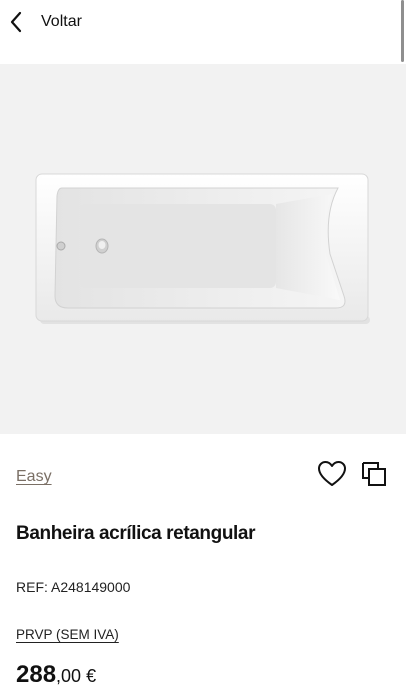 This screenshot has width=406, height=699. I want to click on collection-link: Easy, so click(34, 477).